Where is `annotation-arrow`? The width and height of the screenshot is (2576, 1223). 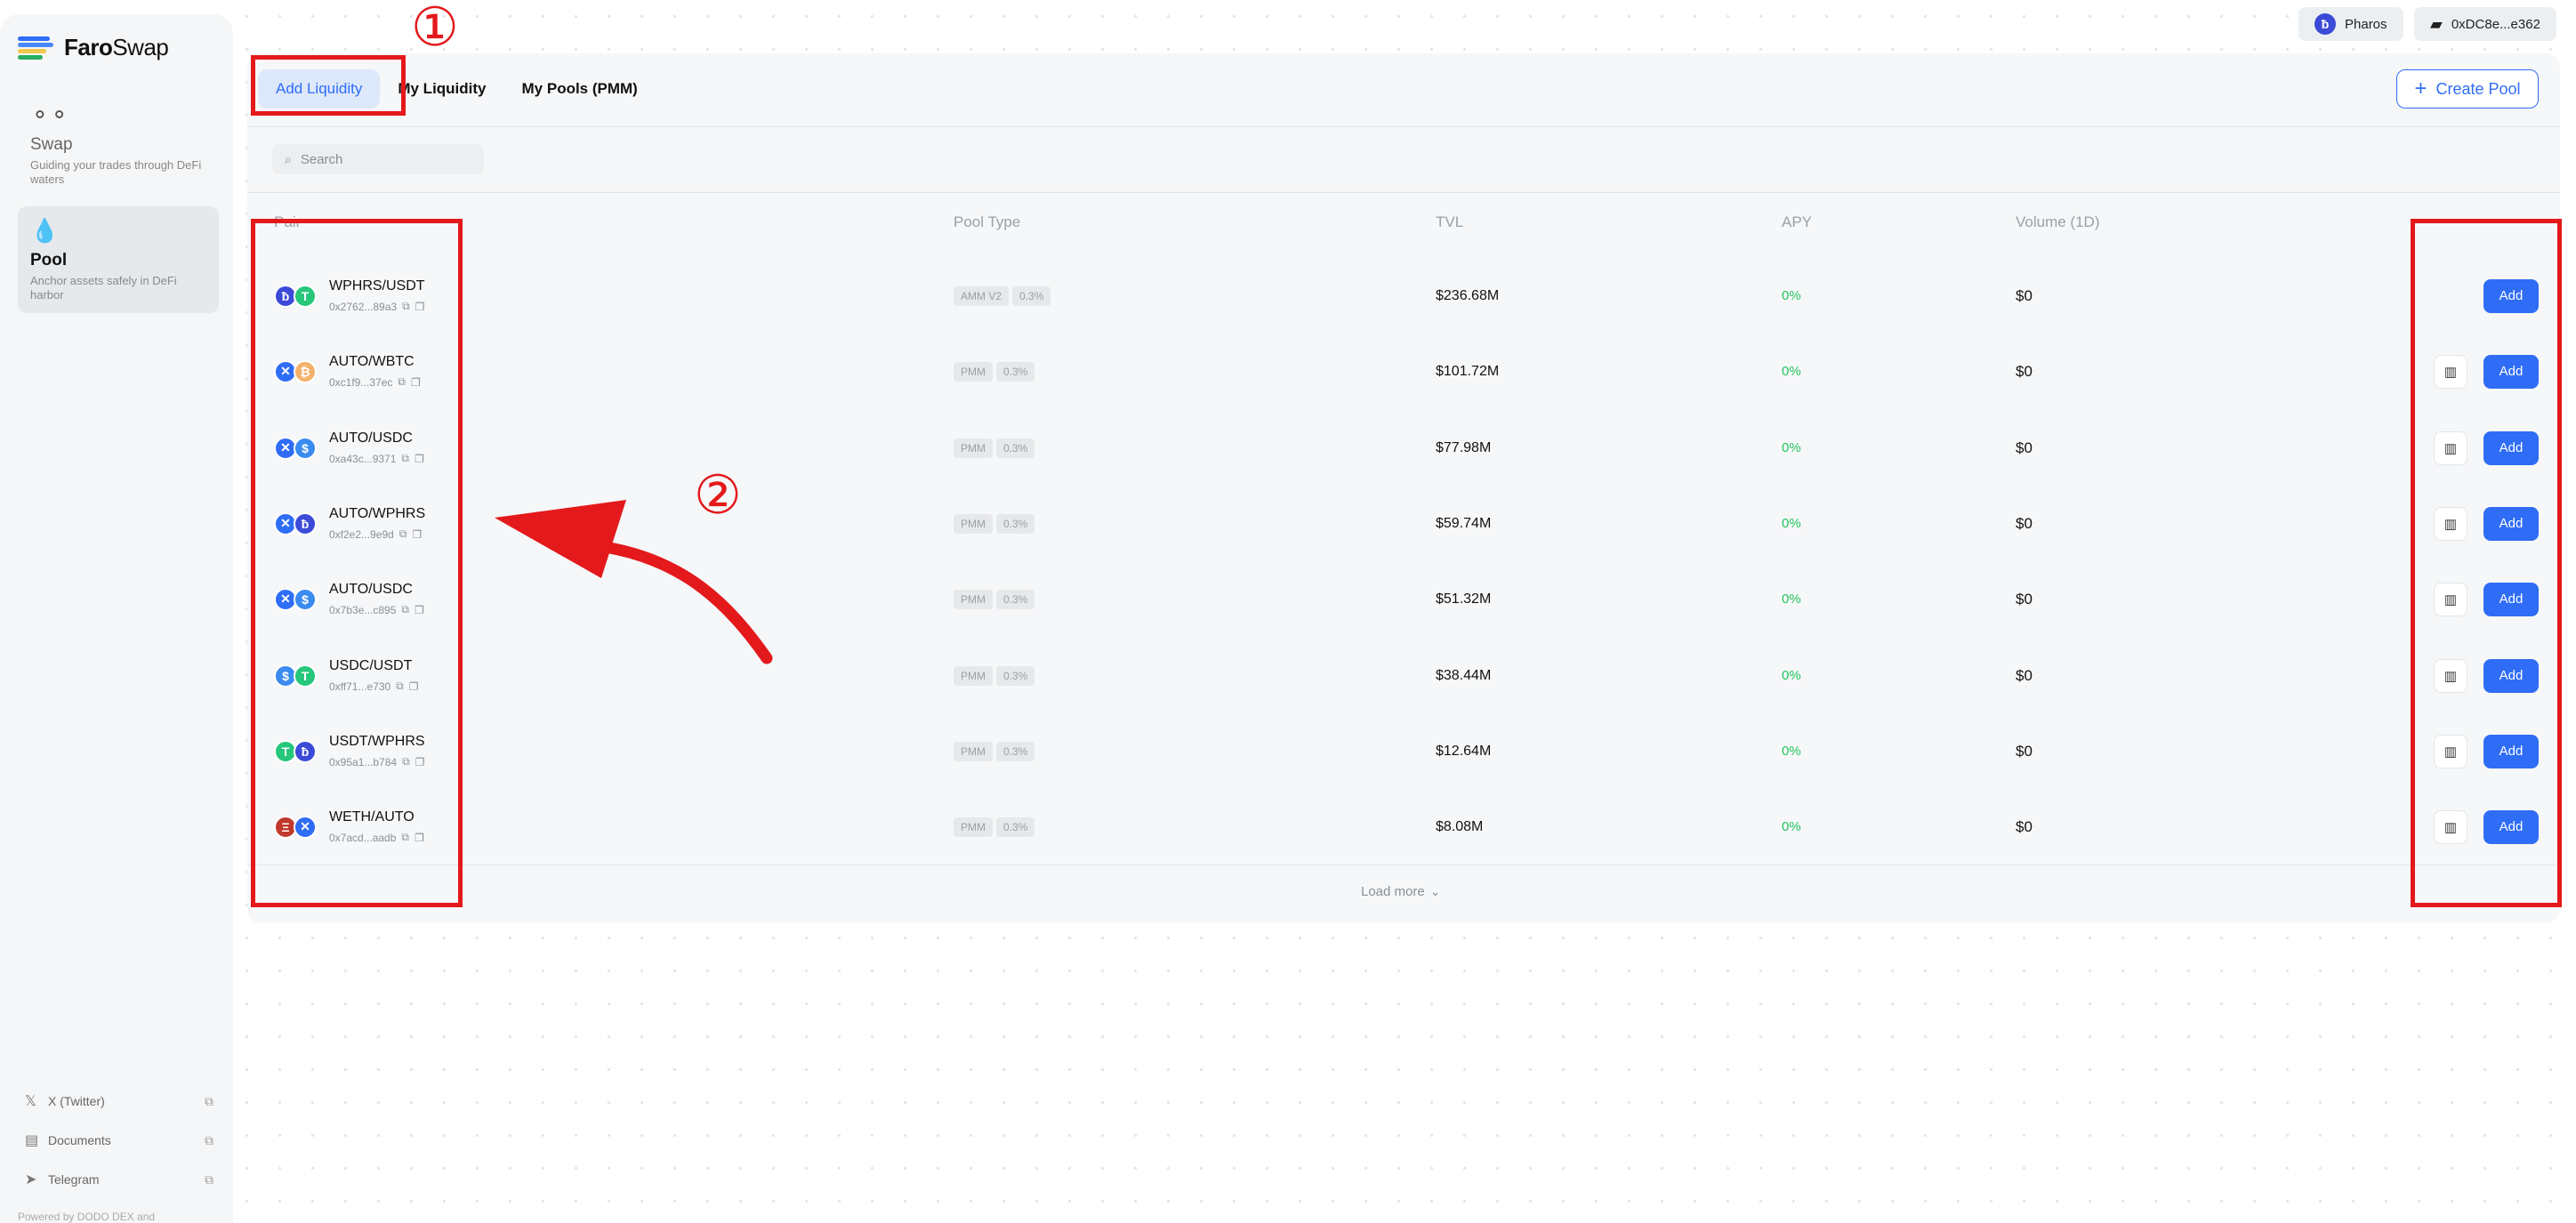
annotation-arrow is located at coordinates (634, 582).